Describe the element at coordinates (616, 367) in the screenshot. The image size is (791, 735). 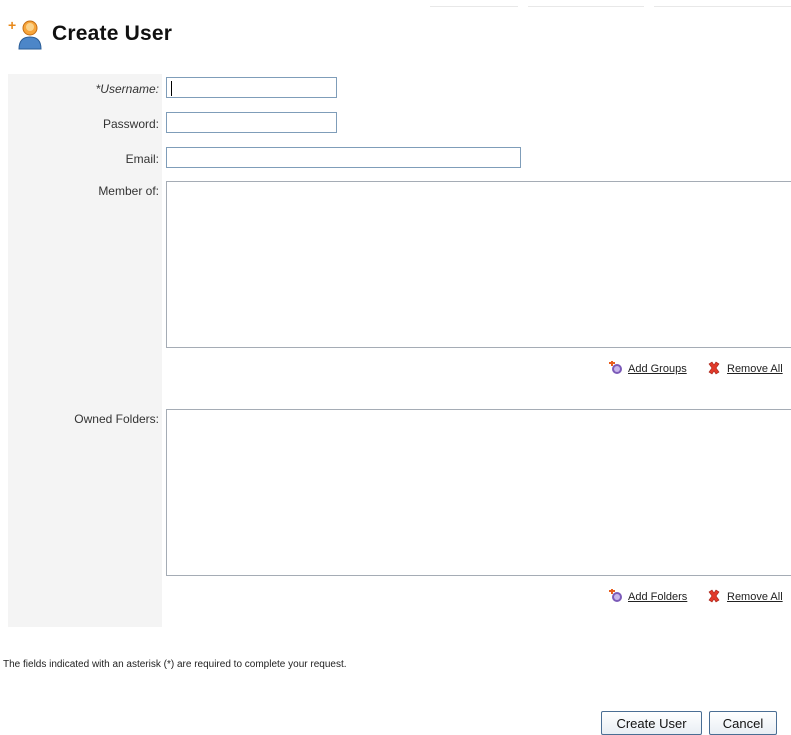
I see `add-groups-icon` at that location.